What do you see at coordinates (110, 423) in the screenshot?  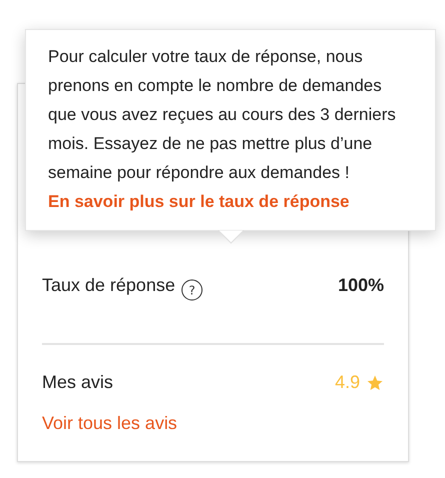 I see `reviews-link: Voir tous les avis` at bounding box center [110, 423].